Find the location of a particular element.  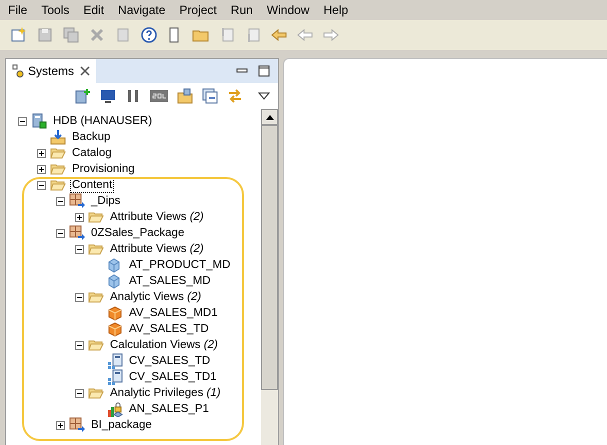

add-system-icon is located at coordinates (83, 96).